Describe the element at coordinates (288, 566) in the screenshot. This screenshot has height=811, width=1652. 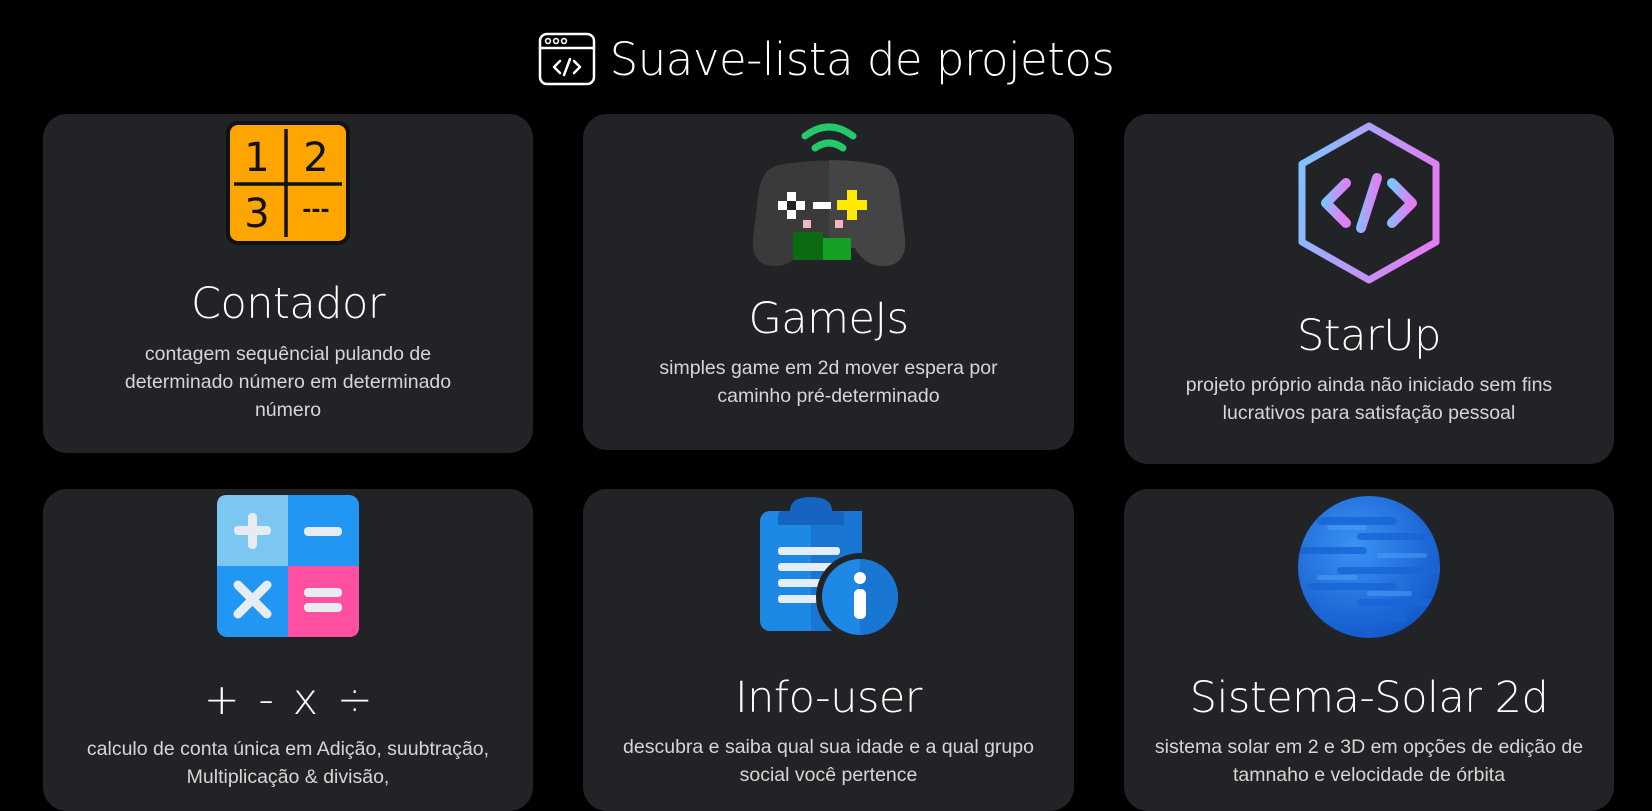
I see `calculator-icon` at that location.